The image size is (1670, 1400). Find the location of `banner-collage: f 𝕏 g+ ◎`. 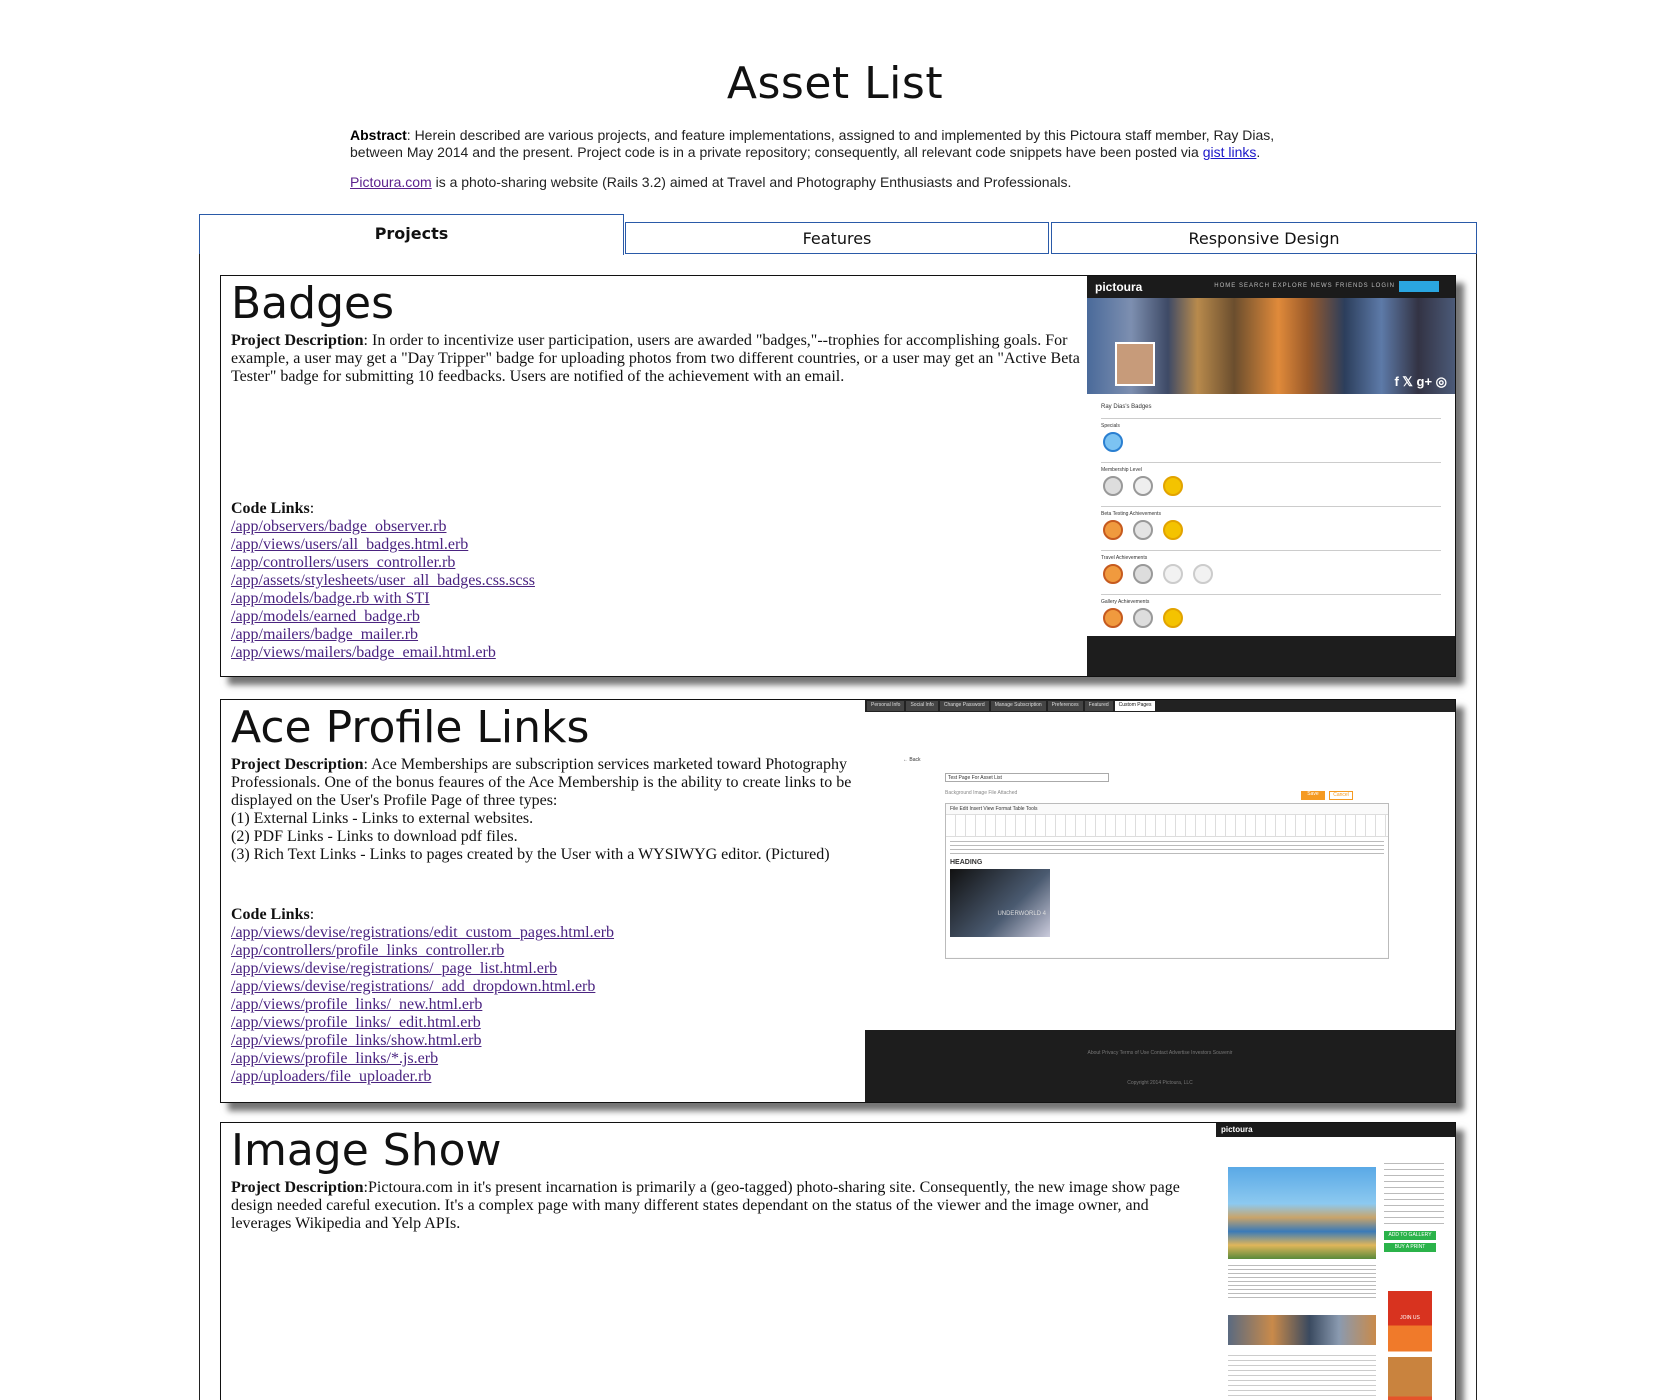

banner-collage: f 𝕏 g+ ◎ is located at coordinates (1271, 346).